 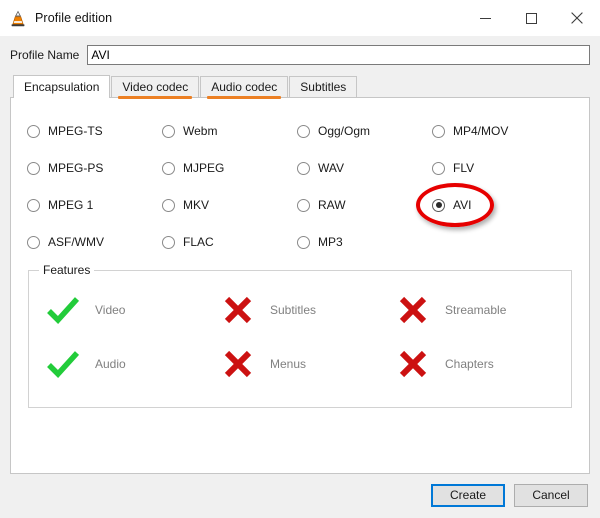 What do you see at coordinates (364, 168) in the screenshot?
I see `radio-wav: WAV` at bounding box center [364, 168].